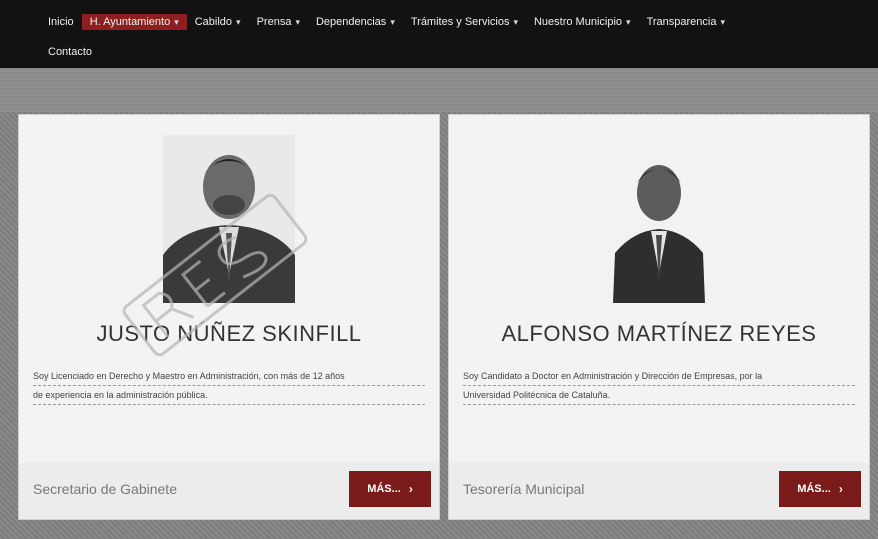 This screenshot has height=539, width=878. What do you see at coordinates (130, 22) in the screenshot?
I see `nav-item-label: H. Ayuntamiento` at bounding box center [130, 22].